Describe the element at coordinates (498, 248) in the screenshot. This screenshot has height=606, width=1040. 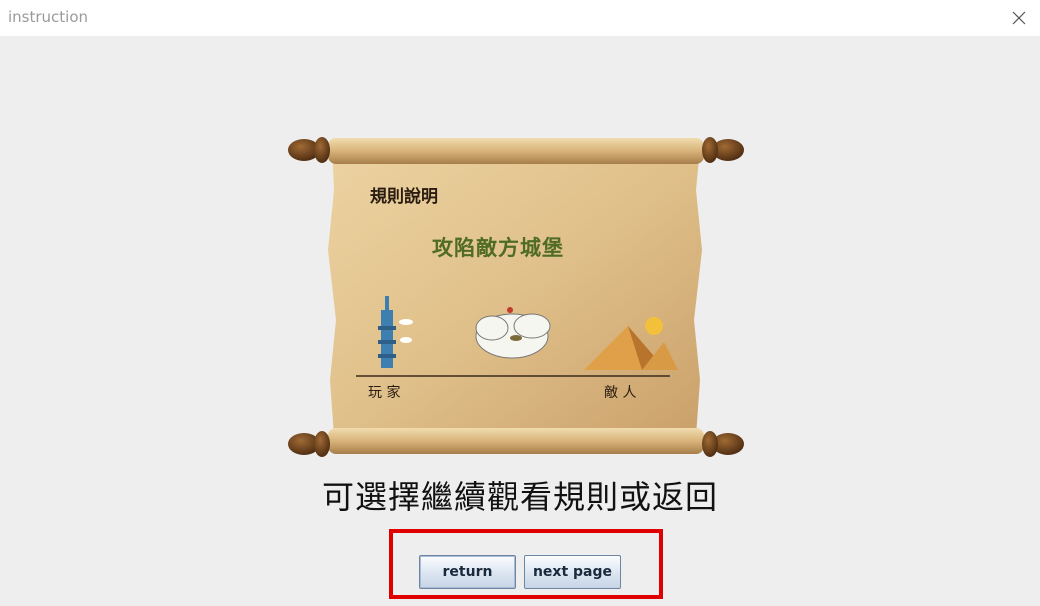
I see `scroll-subtitle: 攻陷敵方城堡` at that location.